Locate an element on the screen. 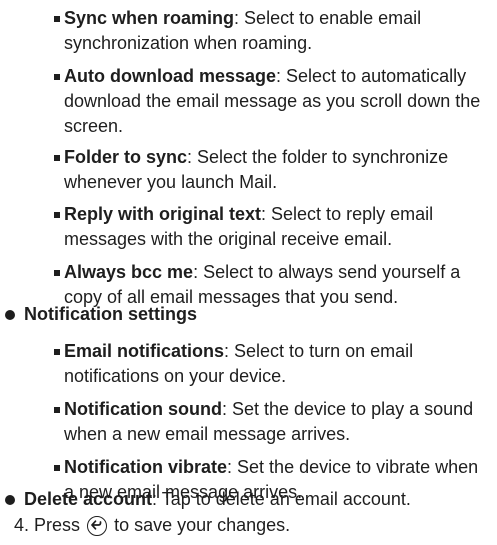 Image resolution: width=497 pixels, height=545 pixels. step-text-before: 4. Press is located at coordinates (47, 525).